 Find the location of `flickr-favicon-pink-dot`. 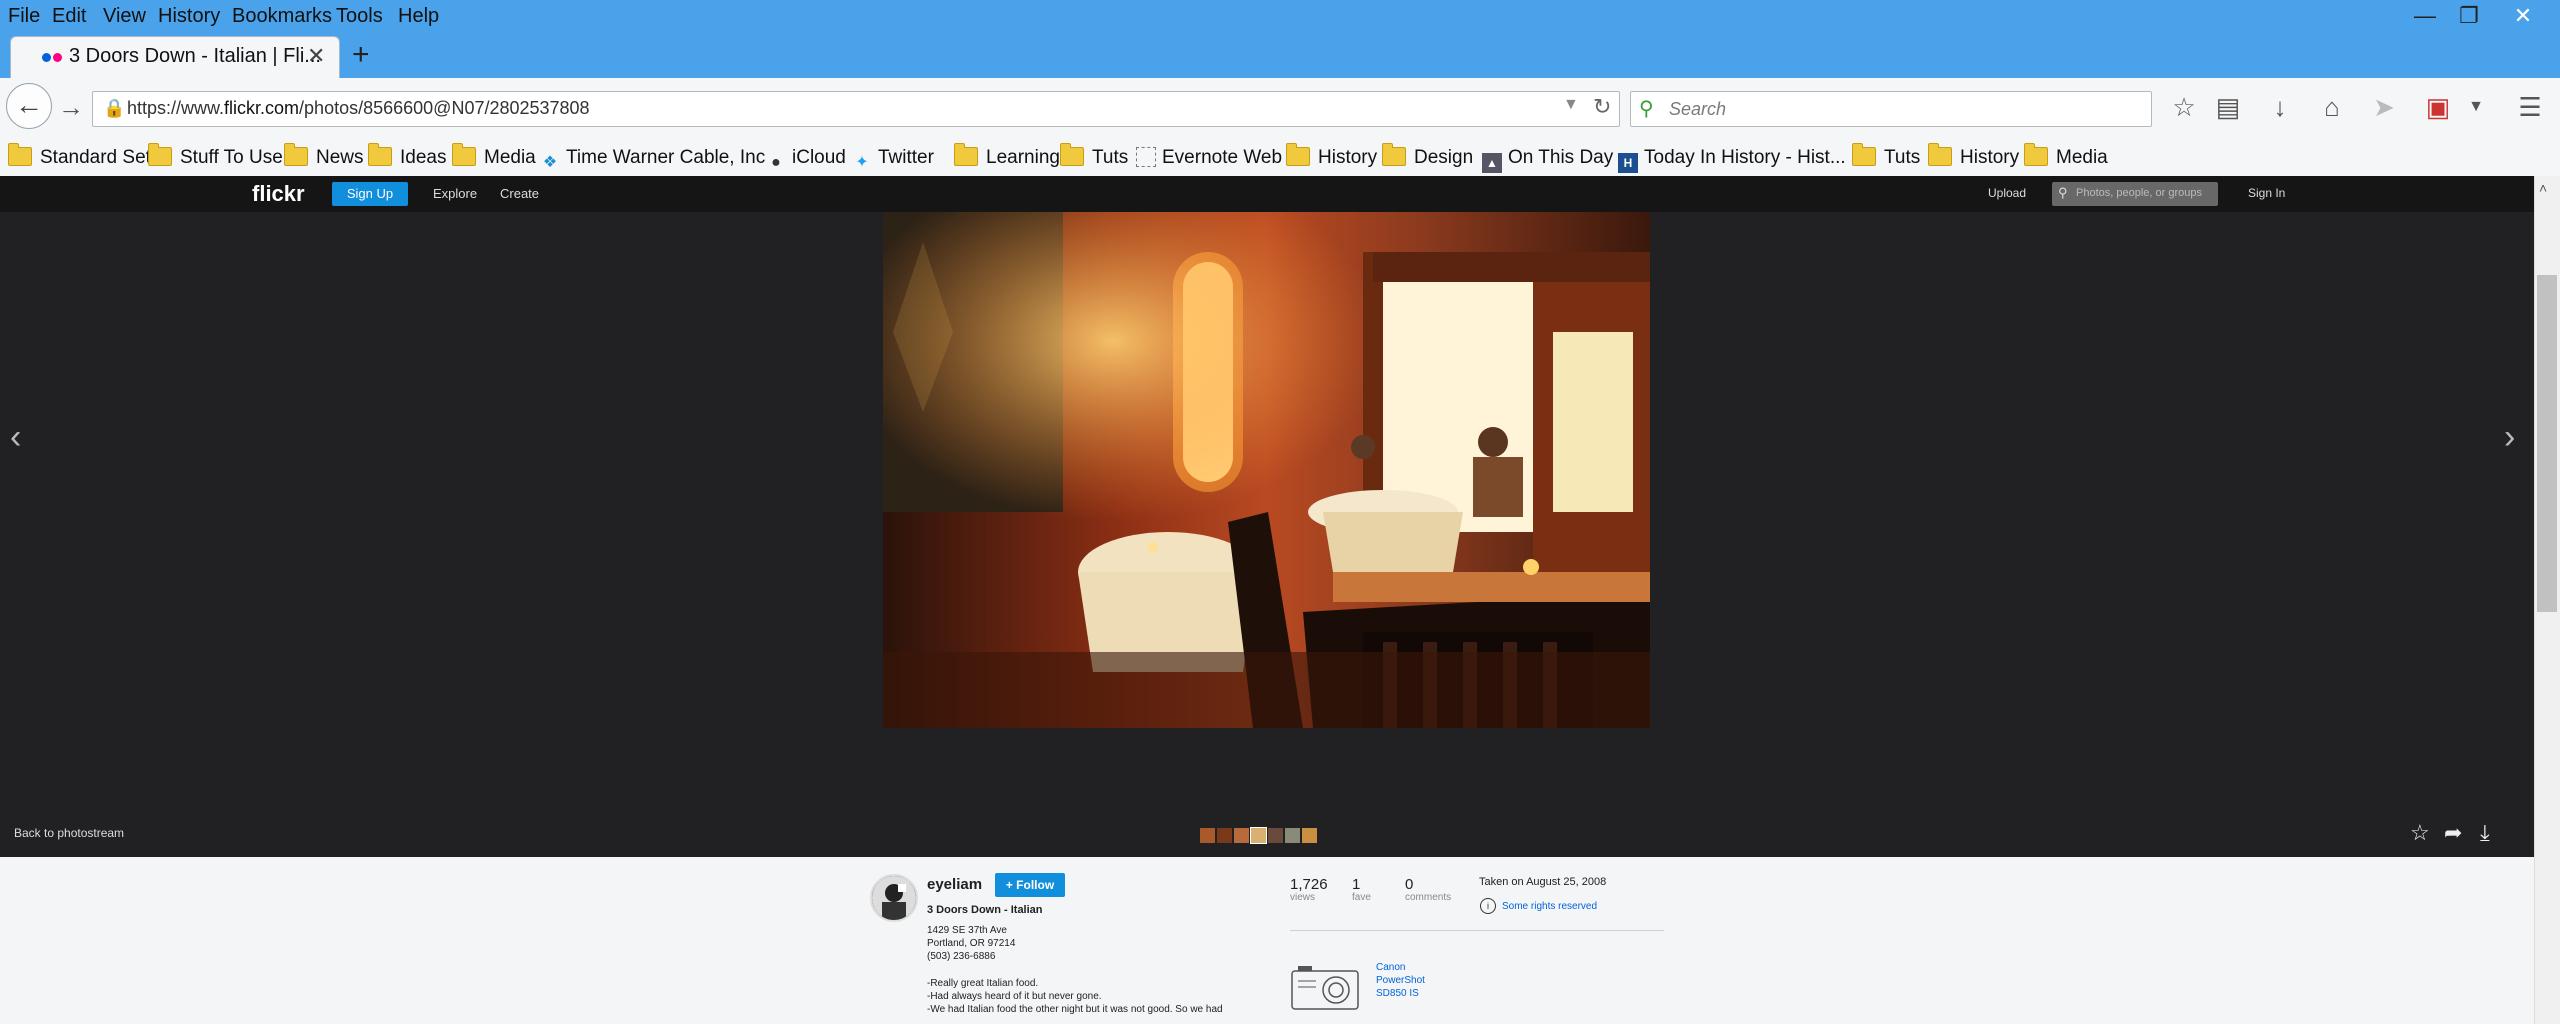

flickr-favicon-pink-dot is located at coordinates (57, 57).